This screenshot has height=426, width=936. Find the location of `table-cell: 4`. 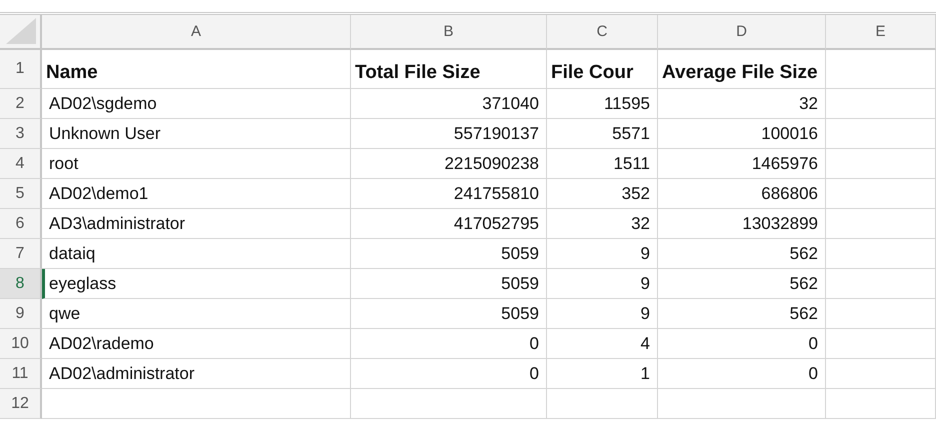

table-cell: 4 is located at coordinates (602, 344).